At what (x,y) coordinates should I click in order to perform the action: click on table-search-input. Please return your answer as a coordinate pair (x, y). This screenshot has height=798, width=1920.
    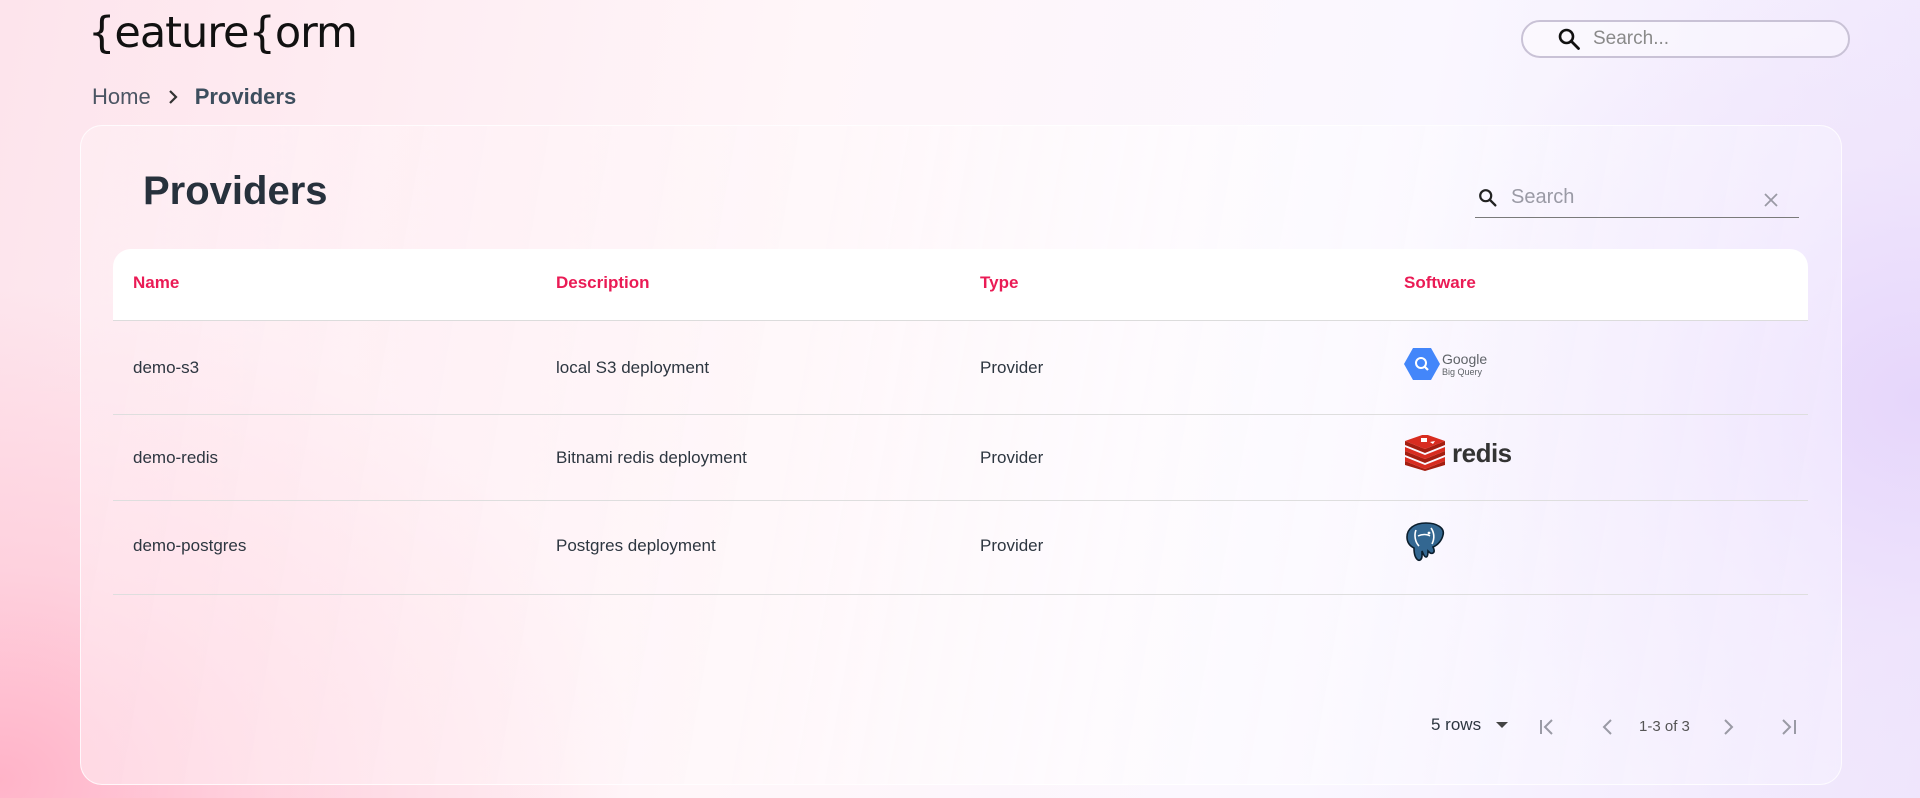
    Looking at the image, I should click on (1631, 197).